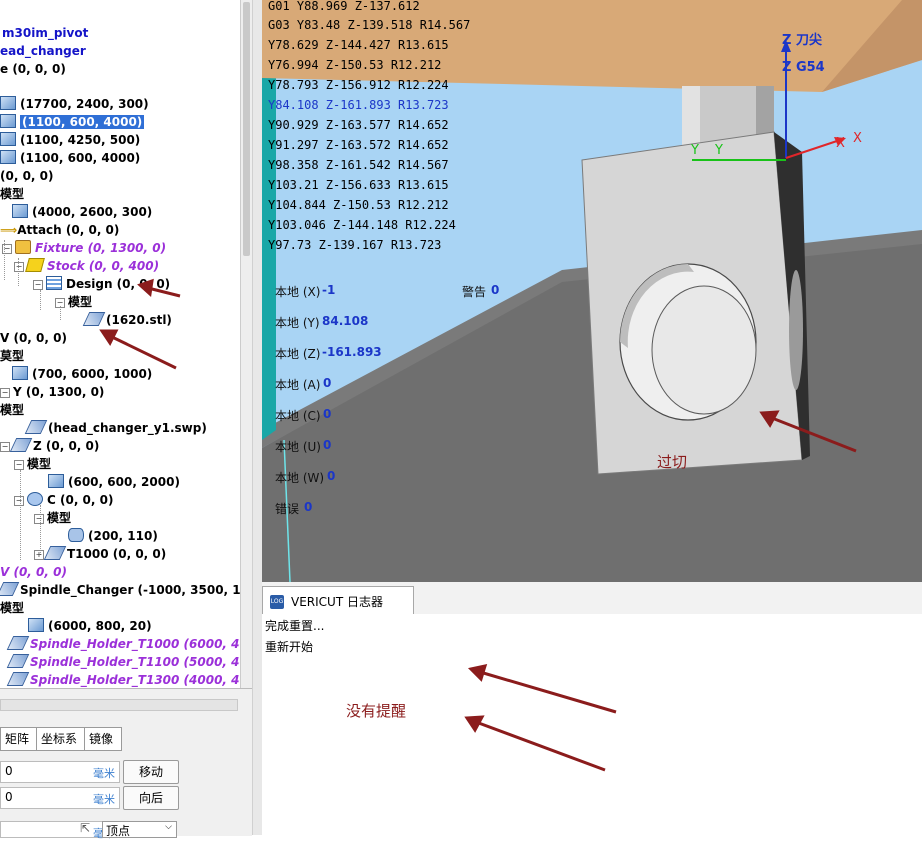  What do you see at coordinates (246, 129) in the screenshot?
I see `tree-scroll-thumb` at bounding box center [246, 129].